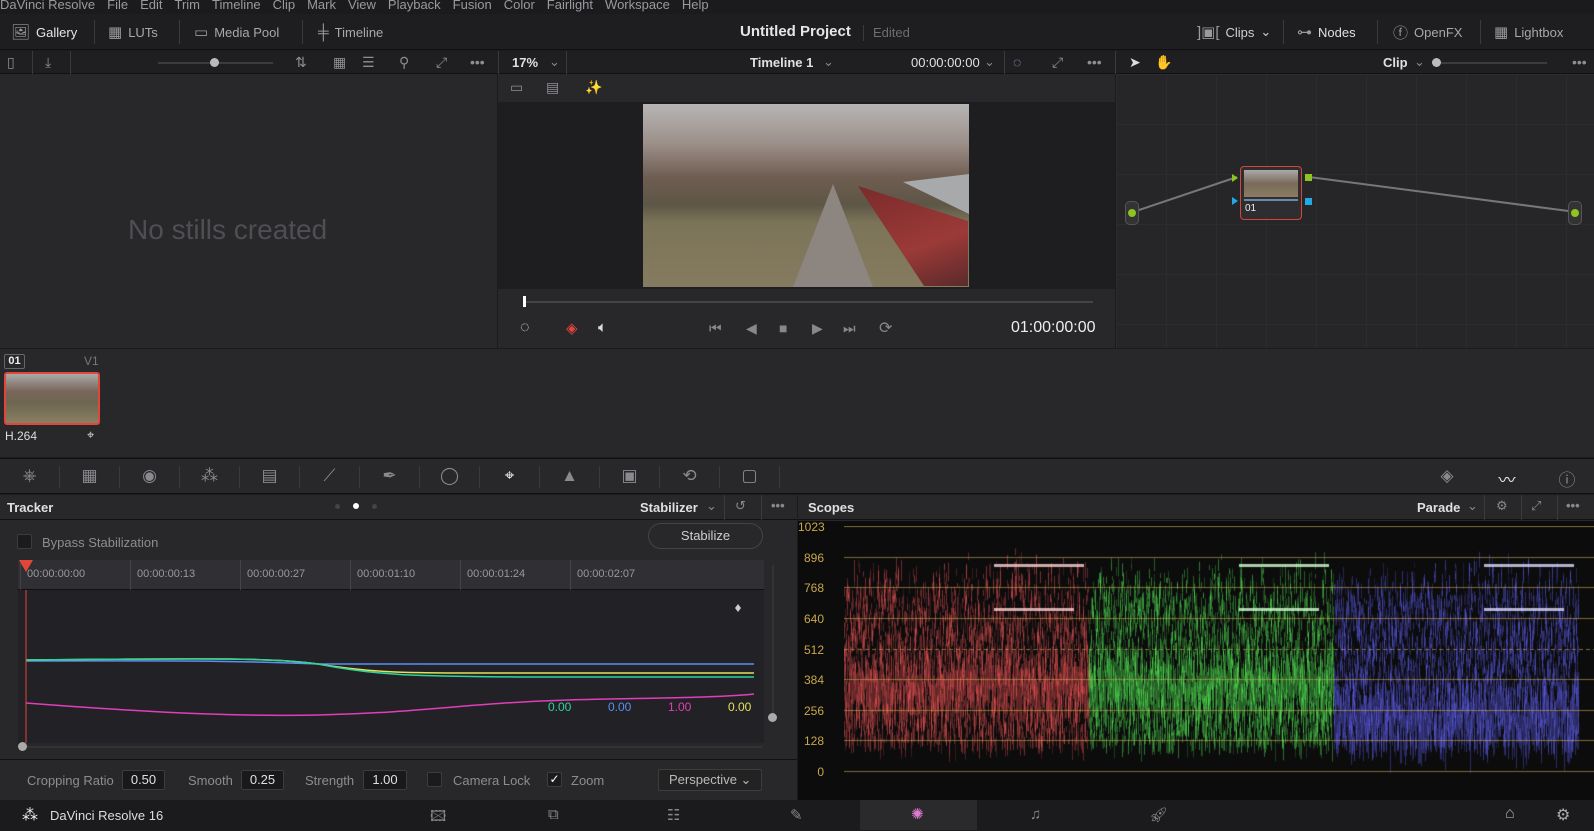 The width and height of the screenshot is (1594, 831). What do you see at coordinates (1308, 177) in the screenshot?
I see `rgb-output-icon` at bounding box center [1308, 177].